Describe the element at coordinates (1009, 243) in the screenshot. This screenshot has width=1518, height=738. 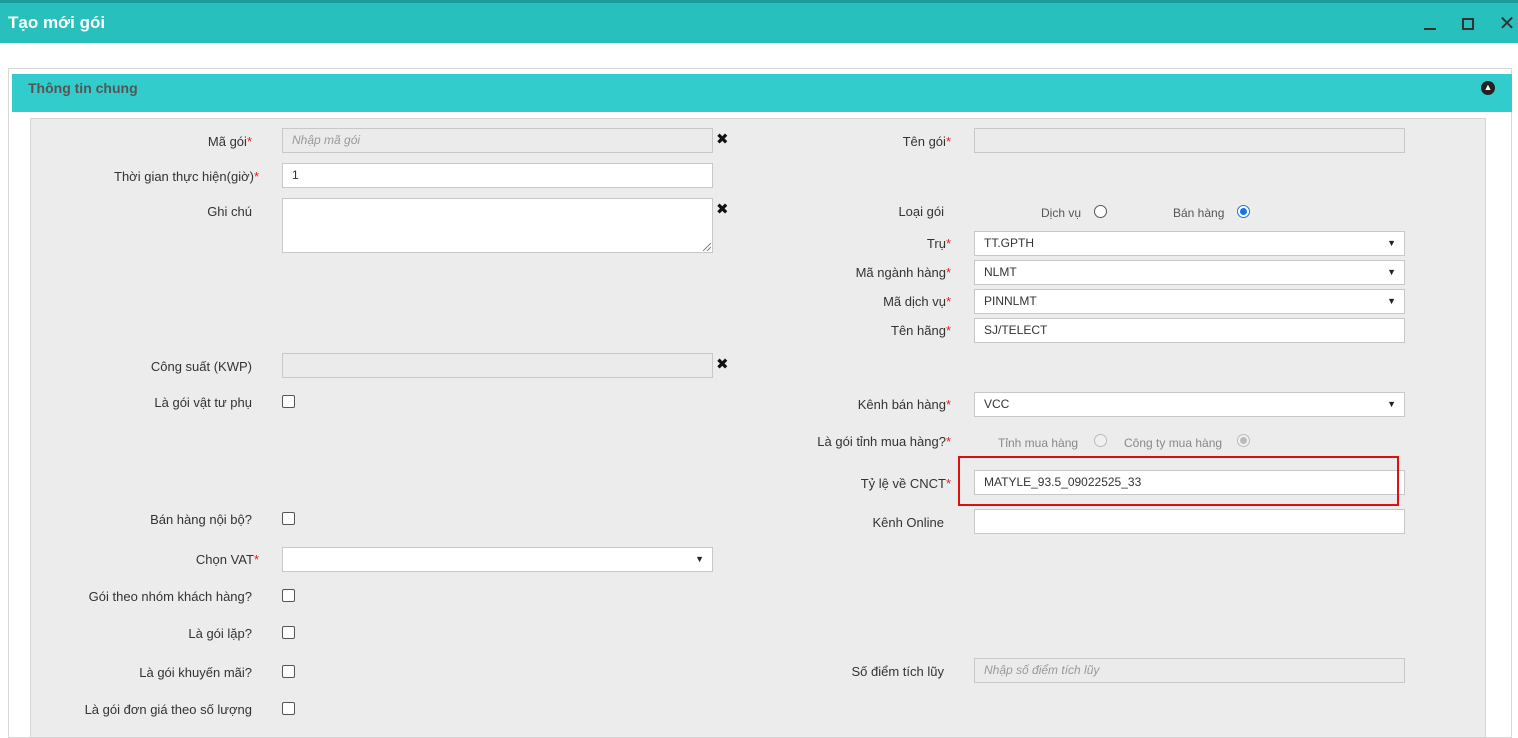
I see `tru-value: TT.GPTH` at that location.